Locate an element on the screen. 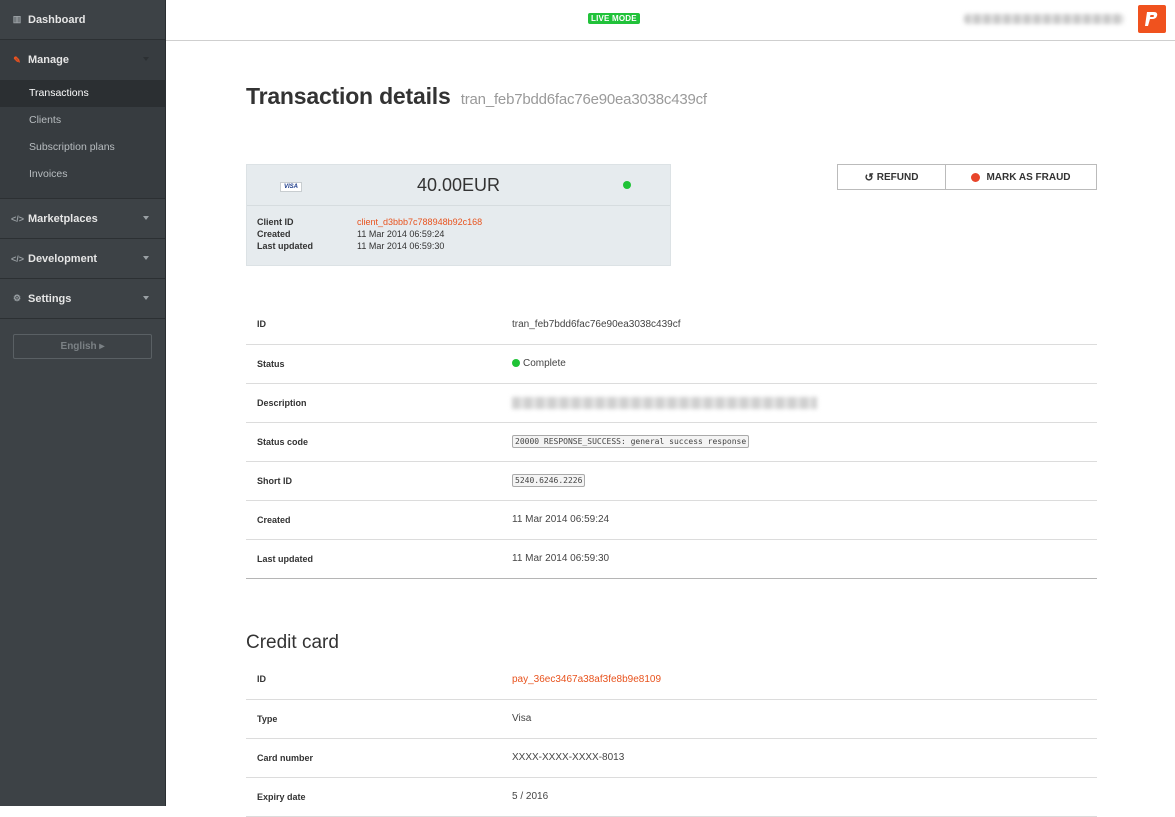 Image resolution: width=1175 pixels, height=817 pixels. table-row: Last updated 11 Mar 2014 06:59:30 is located at coordinates (671, 559).